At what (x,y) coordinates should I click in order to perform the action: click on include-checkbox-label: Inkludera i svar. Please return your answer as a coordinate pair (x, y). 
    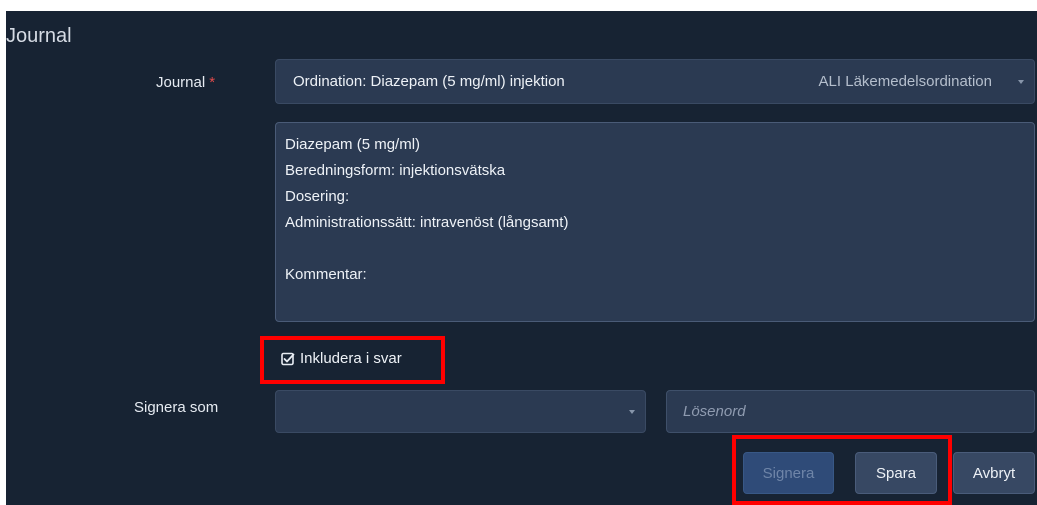
    Looking at the image, I should click on (351, 358).